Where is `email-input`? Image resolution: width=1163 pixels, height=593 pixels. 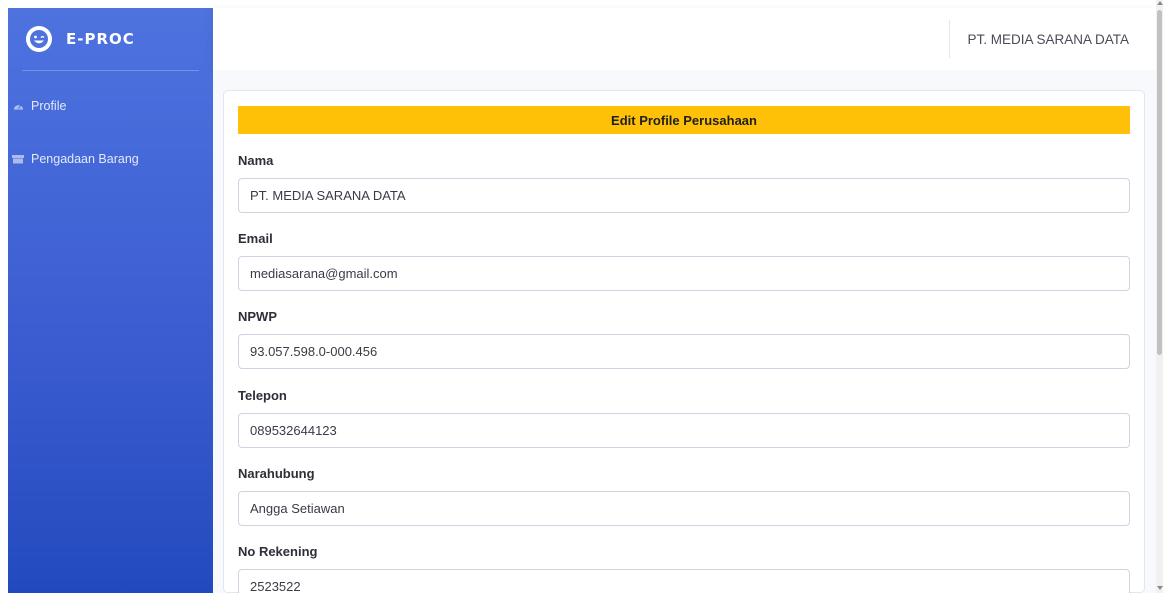
email-input is located at coordinates (684, 273).